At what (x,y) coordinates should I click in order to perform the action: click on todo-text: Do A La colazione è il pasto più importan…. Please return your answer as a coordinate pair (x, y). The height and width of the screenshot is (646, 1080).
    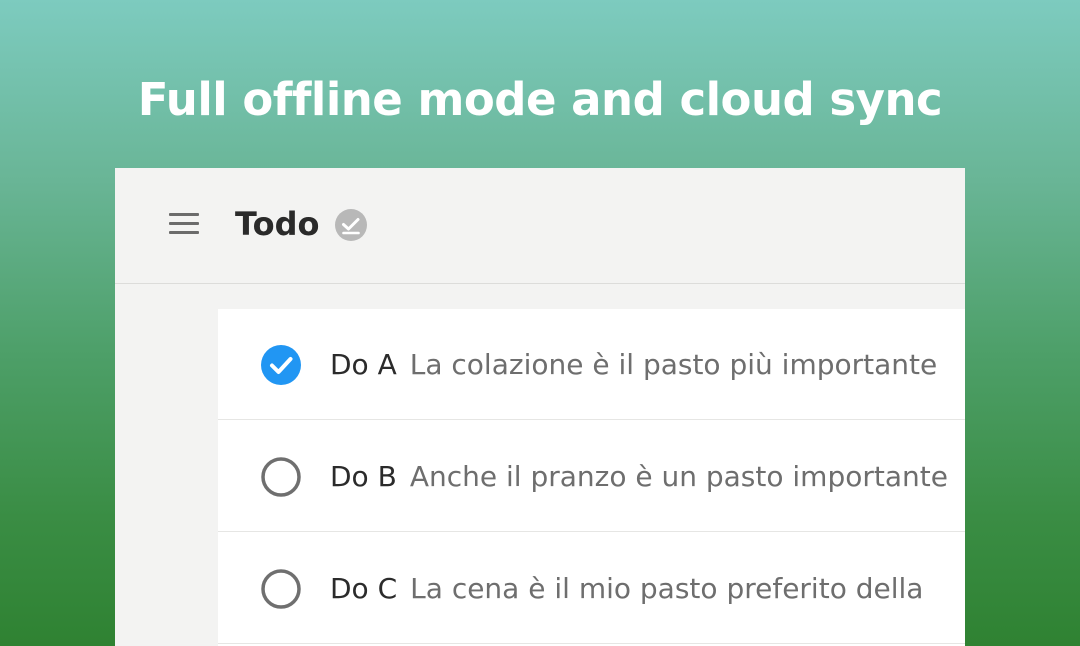
    Looking at the image, I should click on (633, 365).